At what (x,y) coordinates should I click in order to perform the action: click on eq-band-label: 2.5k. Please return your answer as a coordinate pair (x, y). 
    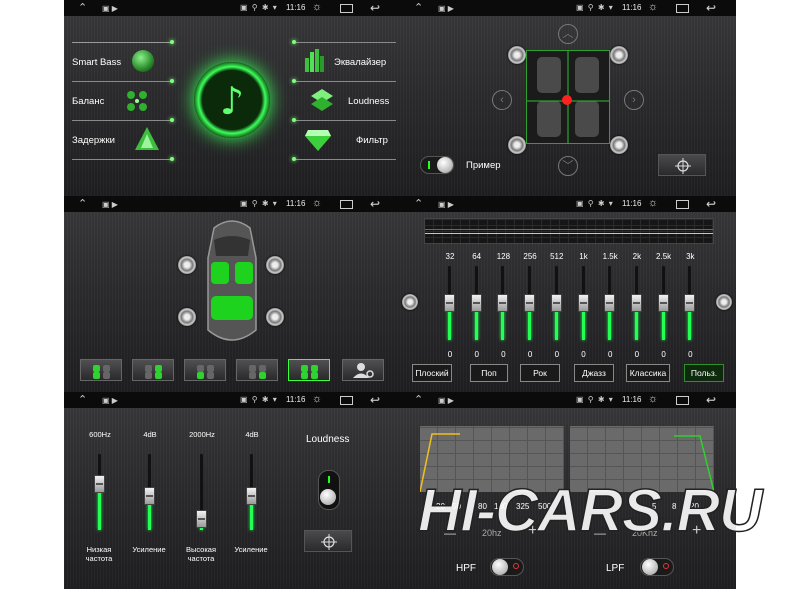
    Looking at the image, I should click on (664, 256).